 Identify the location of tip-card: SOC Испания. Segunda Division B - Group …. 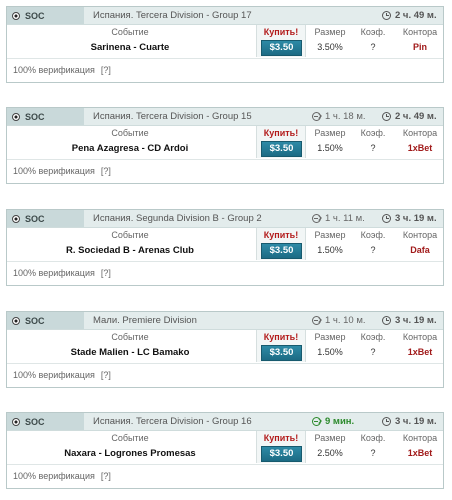
(225, 247).